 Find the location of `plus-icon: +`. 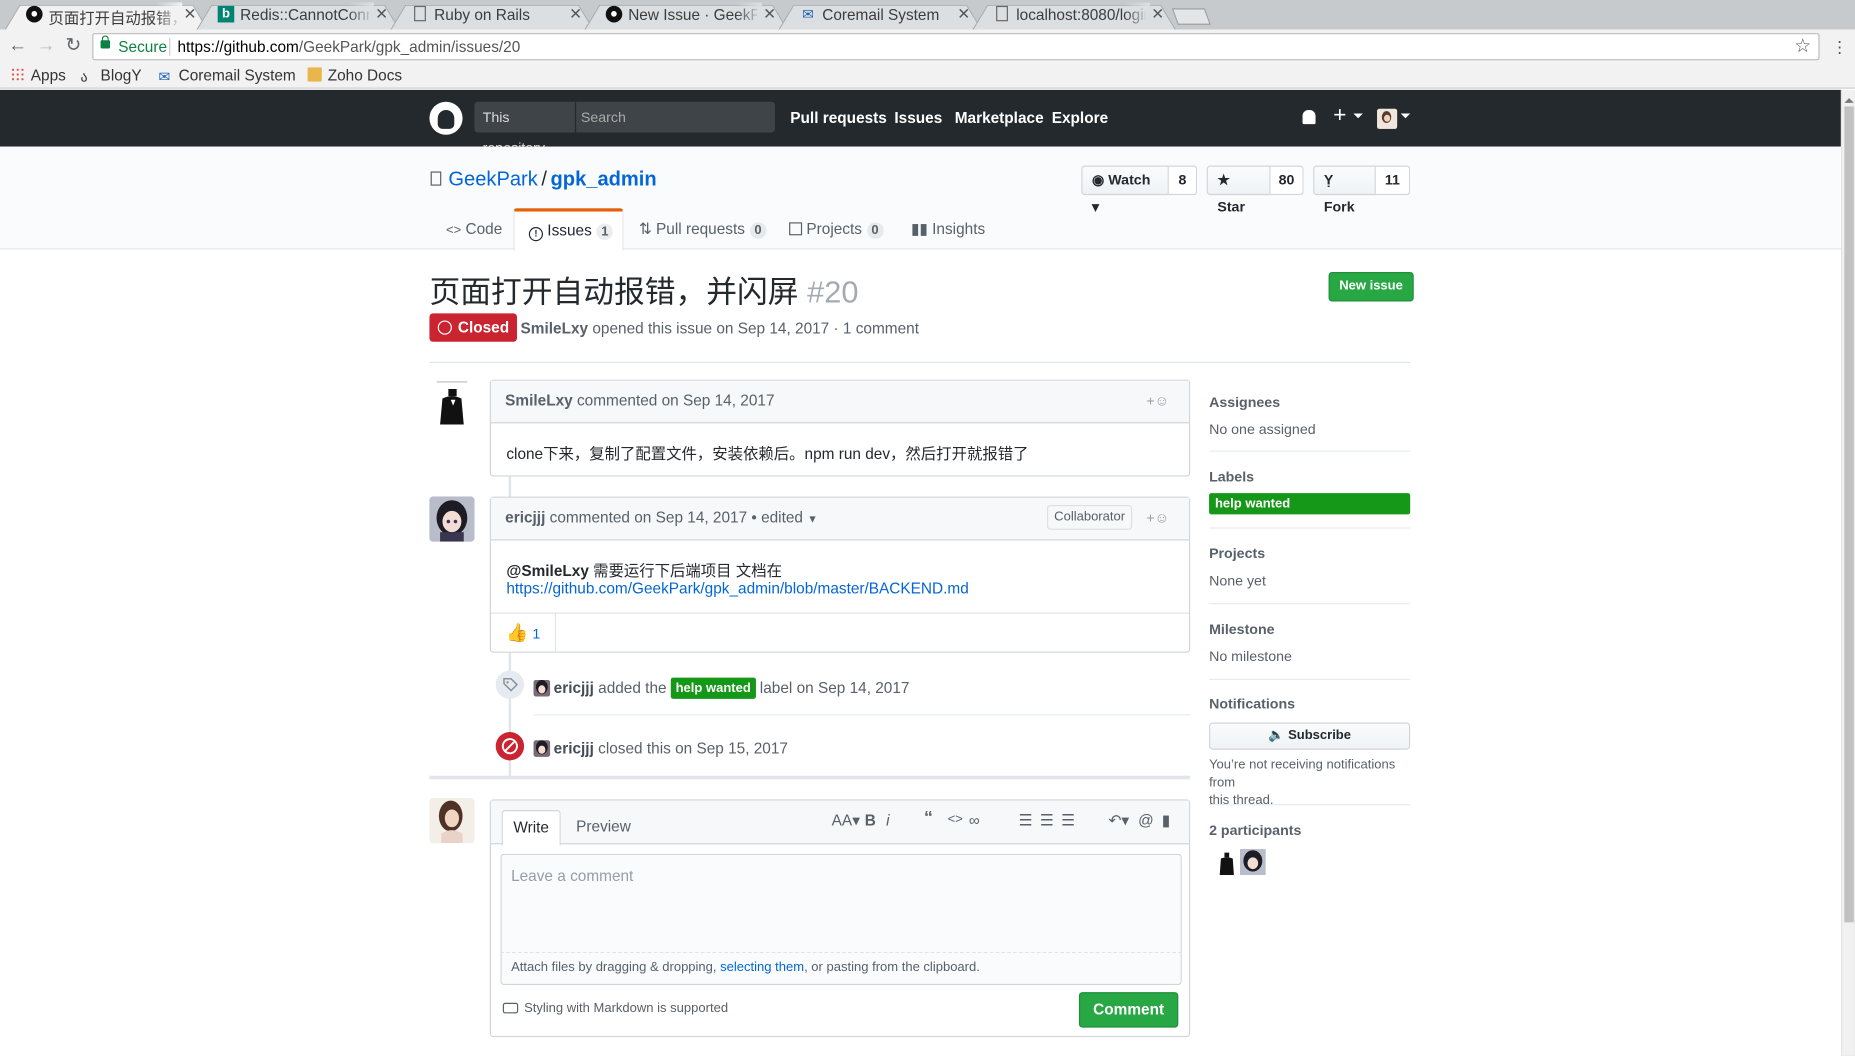

plus-icon: + is located at coordinates (1339, 116).